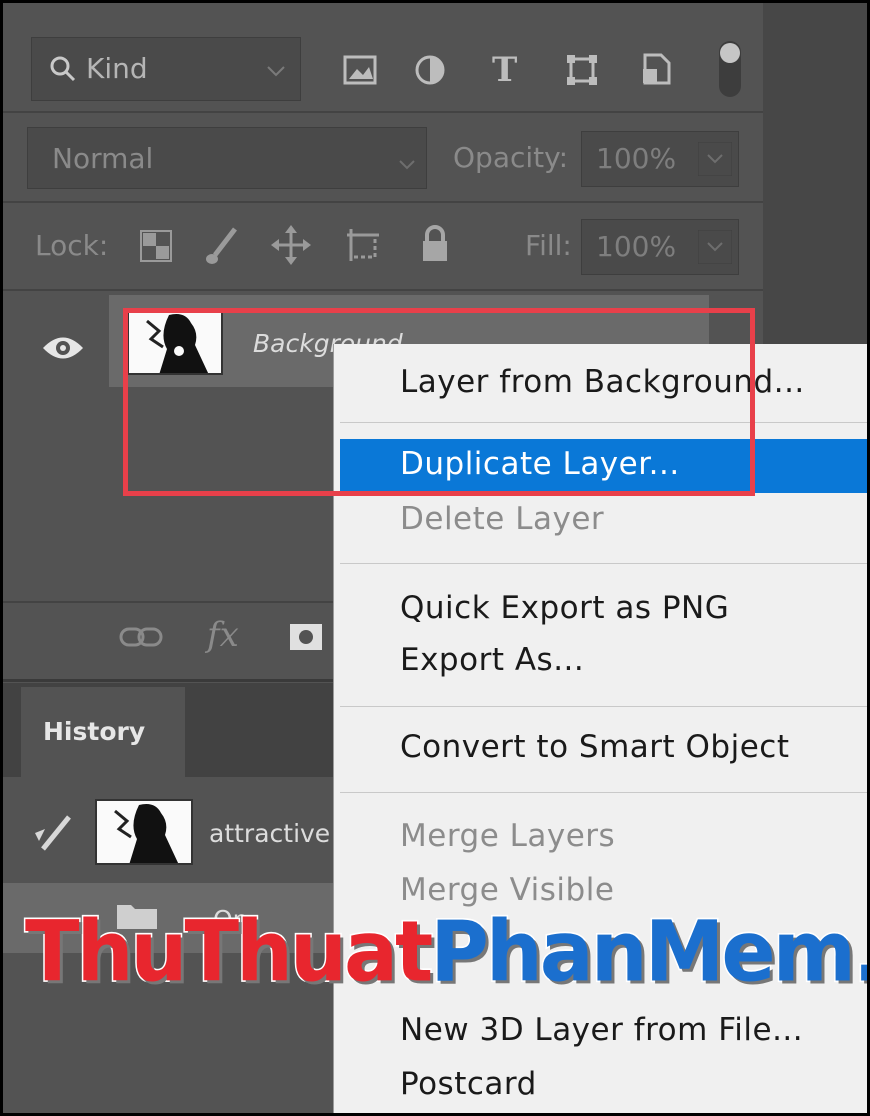  What do you see at coordinates (228, 951) in the screenshot?
I see `watermark-part1: ThuThuat` at bounding box center [228, 951].